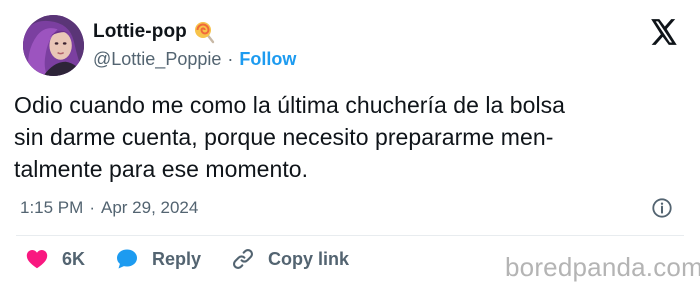  What do you see at coordinates (350, 235) in the screenshot?
I see `divider` at bounding box center [350, 235].